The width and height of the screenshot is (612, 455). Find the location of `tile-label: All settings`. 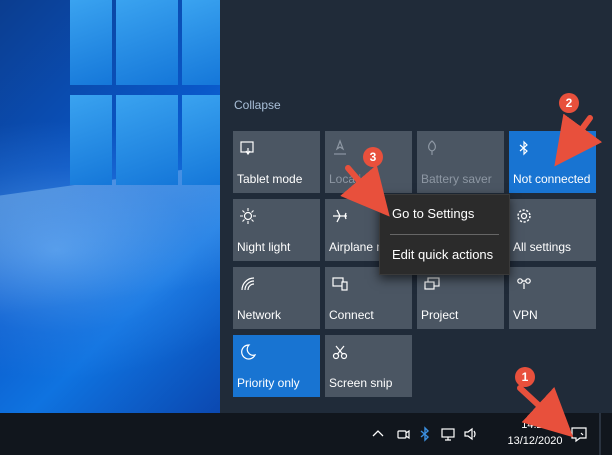

tile-label: All settings is located at coordinates (542, 247).